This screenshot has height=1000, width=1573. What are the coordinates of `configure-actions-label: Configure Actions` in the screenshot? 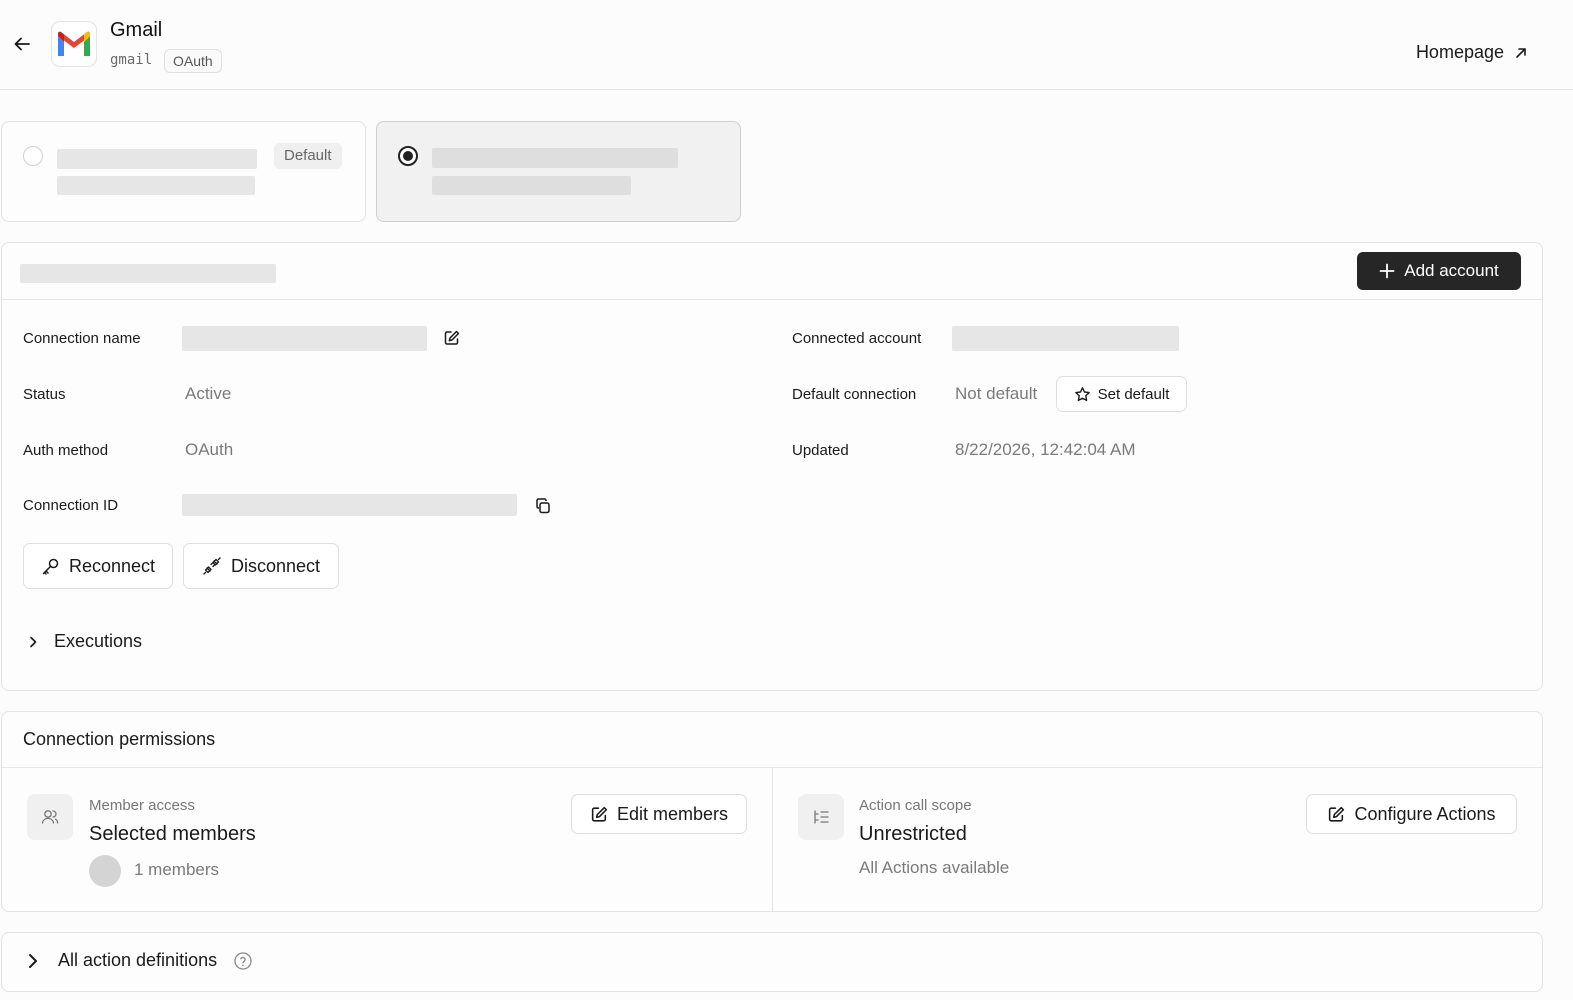 It's located at (1425, 813).